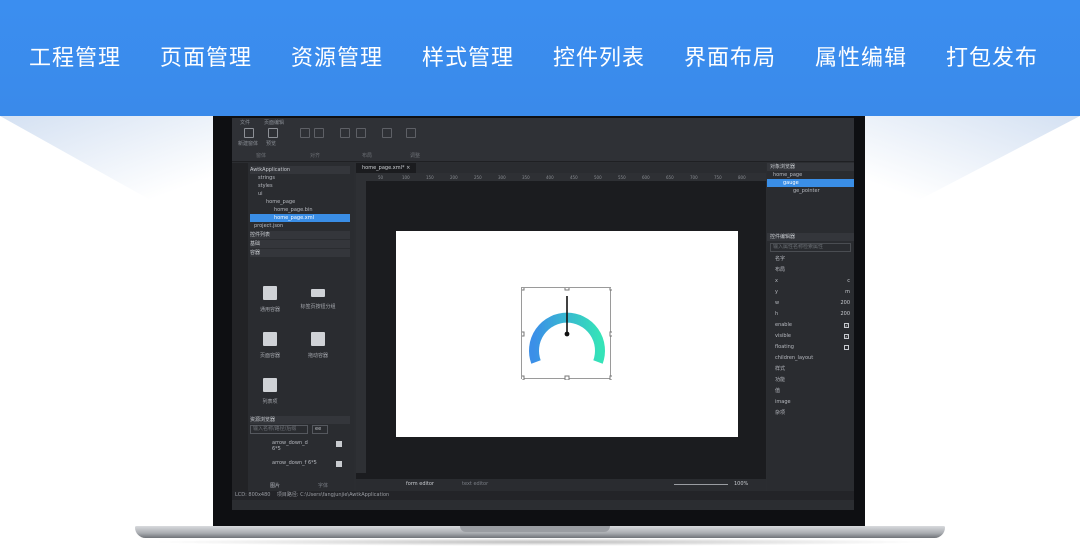 This screenshot has height=551, width=1080. Describe the element at coordinates (273, 133) in the screenshot. I see `preview-icon` at that location.